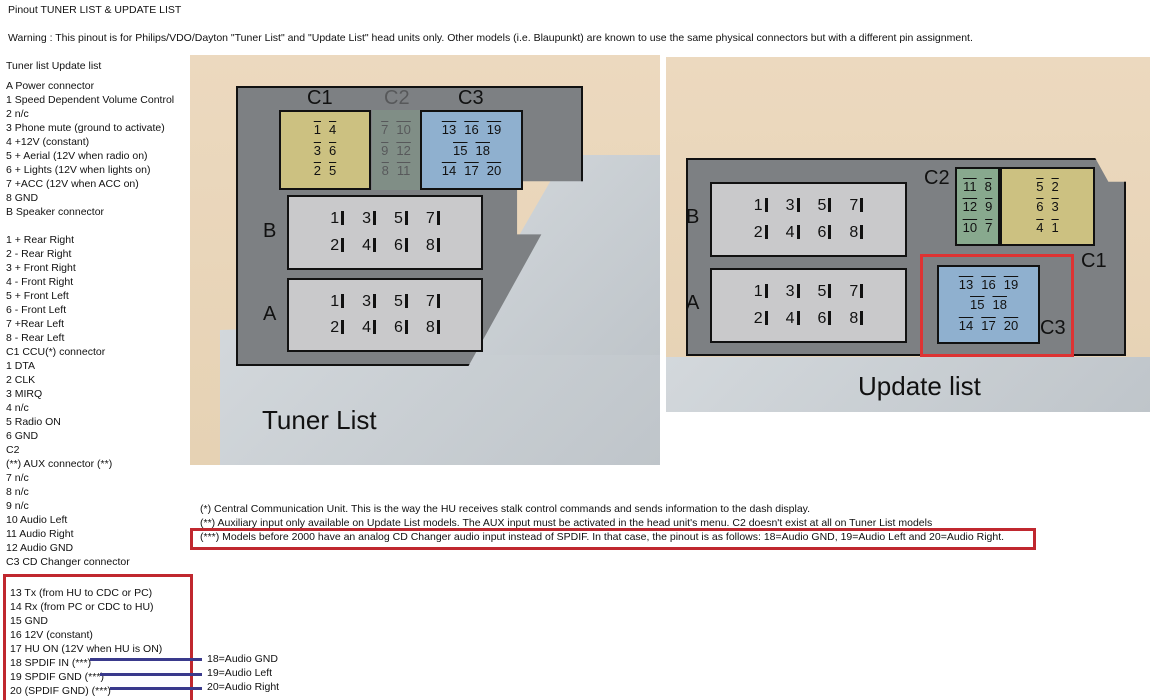 The height and width of the screenshot is (700, 1150). Describe the element at coordinates (48, 142) in the screenshot. I see `pin-list-item: 4 +12V (constant)` at that location.